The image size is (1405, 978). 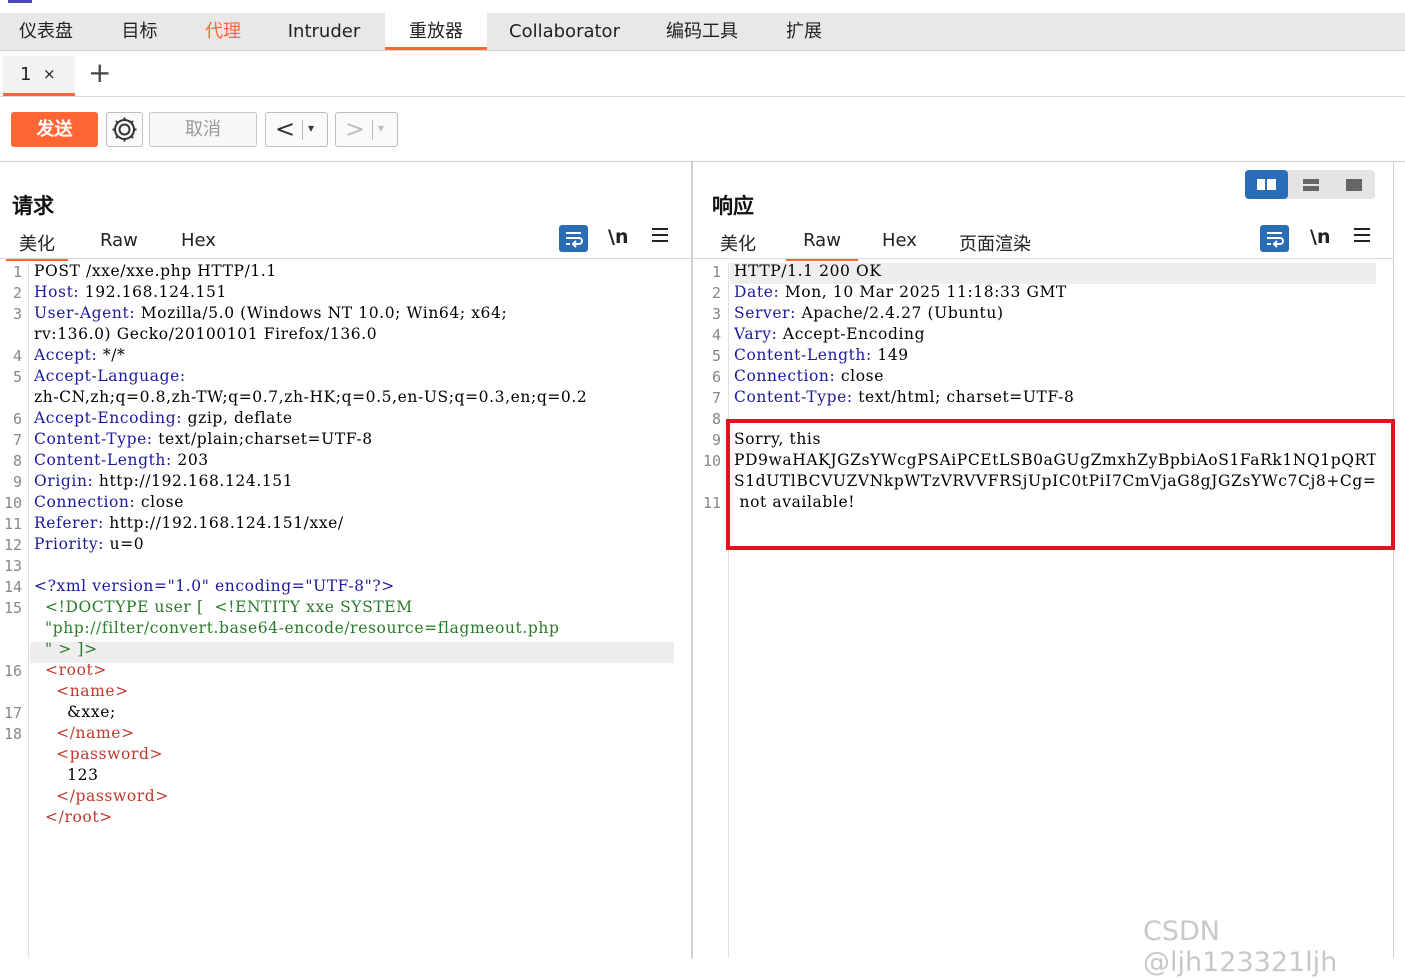 What do you see at coordinates (124, 129) in the screenshot?
I see `settings-button` at bounding box center [124, 129].